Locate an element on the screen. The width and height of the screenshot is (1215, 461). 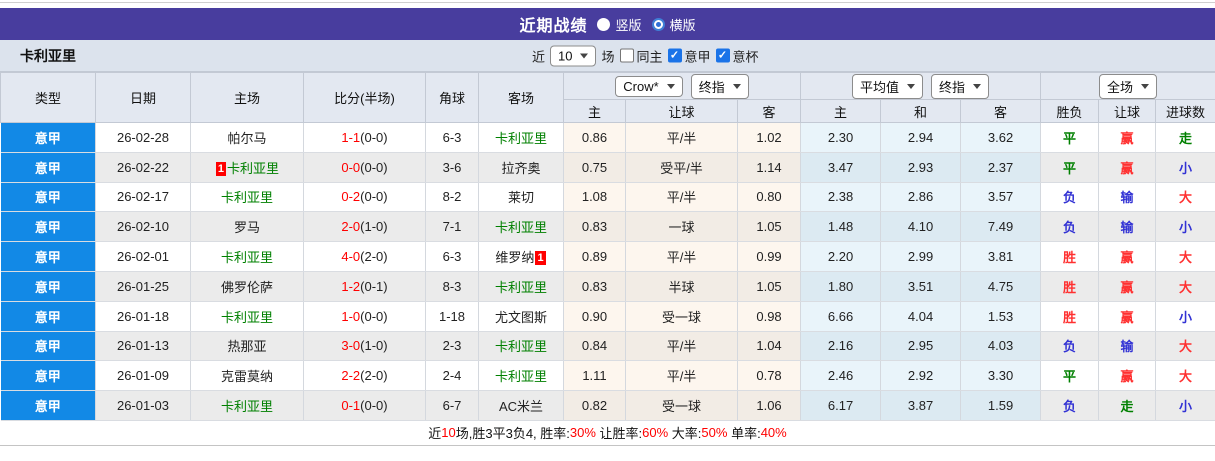
chevron-down-icon is located at coordinates (584, 55).